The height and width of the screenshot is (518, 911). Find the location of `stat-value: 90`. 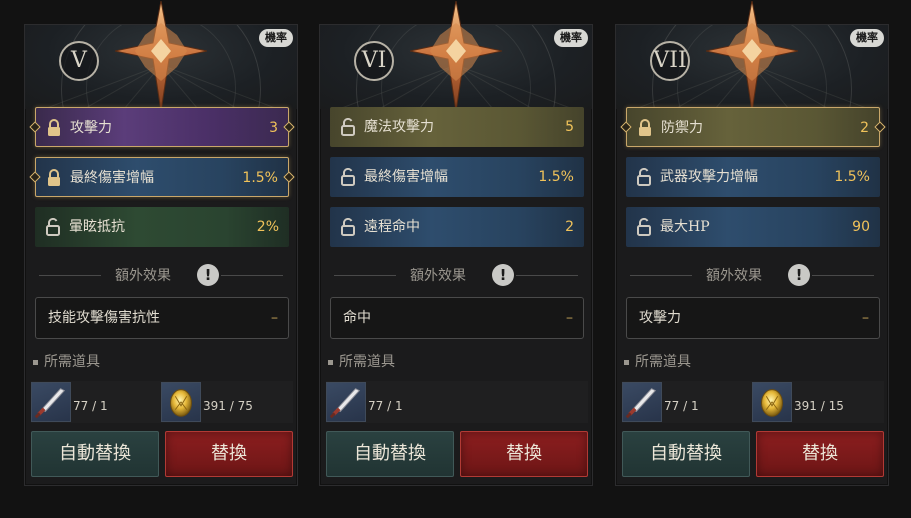

stat-value: 90 is located at coordinates (861, 227).